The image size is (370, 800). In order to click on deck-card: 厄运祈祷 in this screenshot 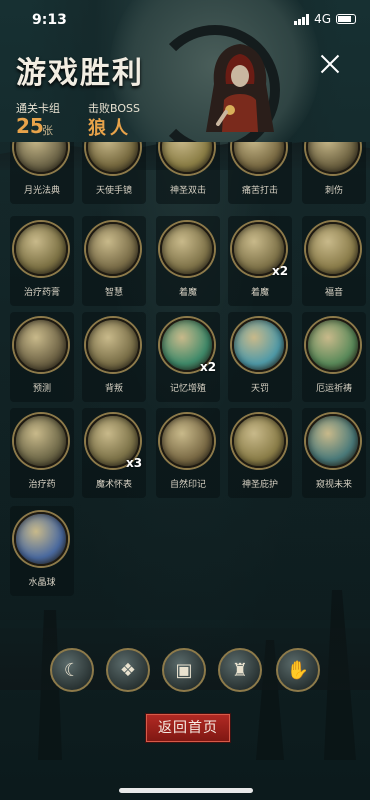, I will do `click(334, 357)`.